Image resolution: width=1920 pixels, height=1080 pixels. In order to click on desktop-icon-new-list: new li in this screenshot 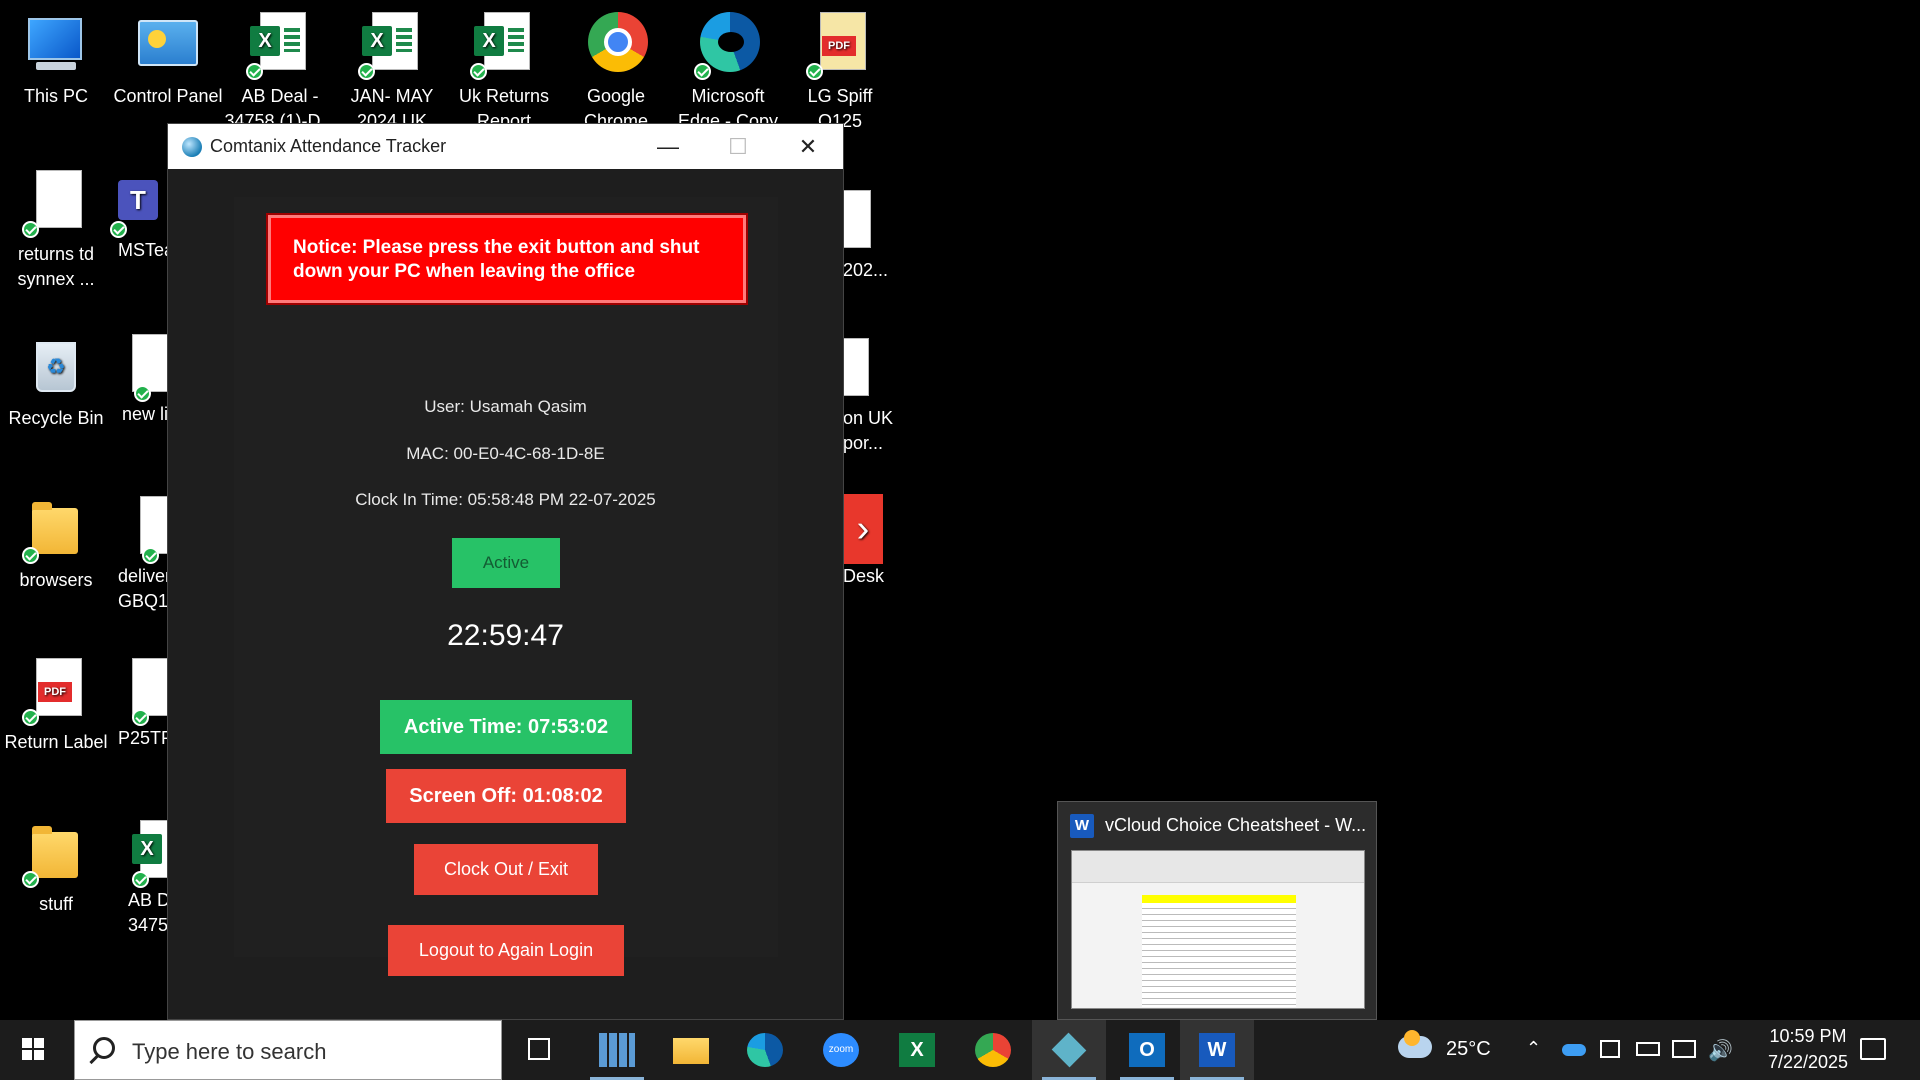, I will do `click(145, 379)`.